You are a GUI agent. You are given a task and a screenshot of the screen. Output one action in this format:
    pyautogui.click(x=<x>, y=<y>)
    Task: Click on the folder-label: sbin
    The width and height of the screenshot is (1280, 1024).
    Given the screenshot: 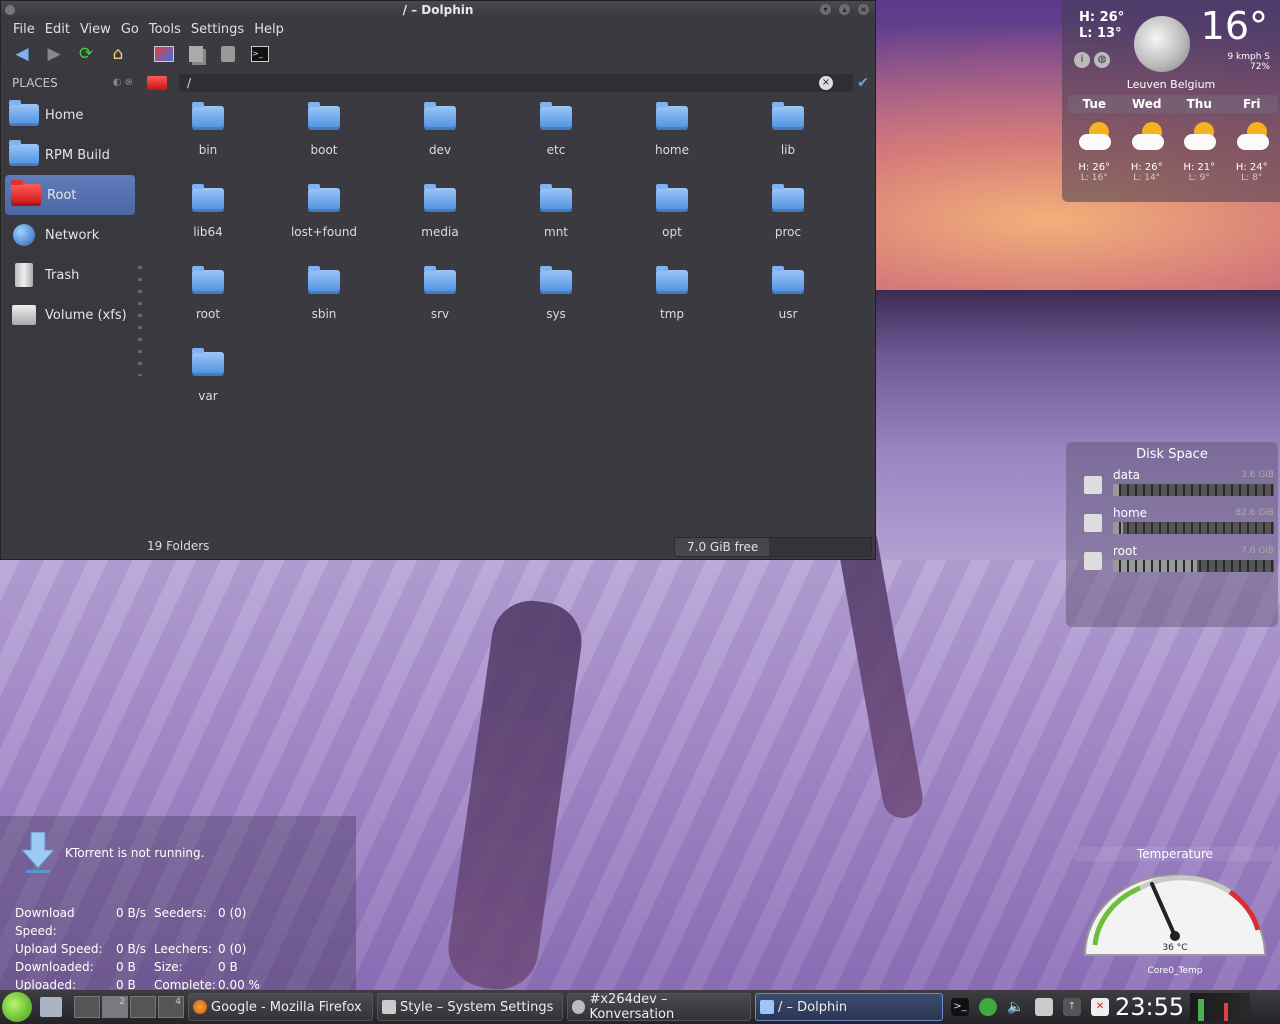 What is the action you would take?
    pyautogui.click(x=324, y=314)
    